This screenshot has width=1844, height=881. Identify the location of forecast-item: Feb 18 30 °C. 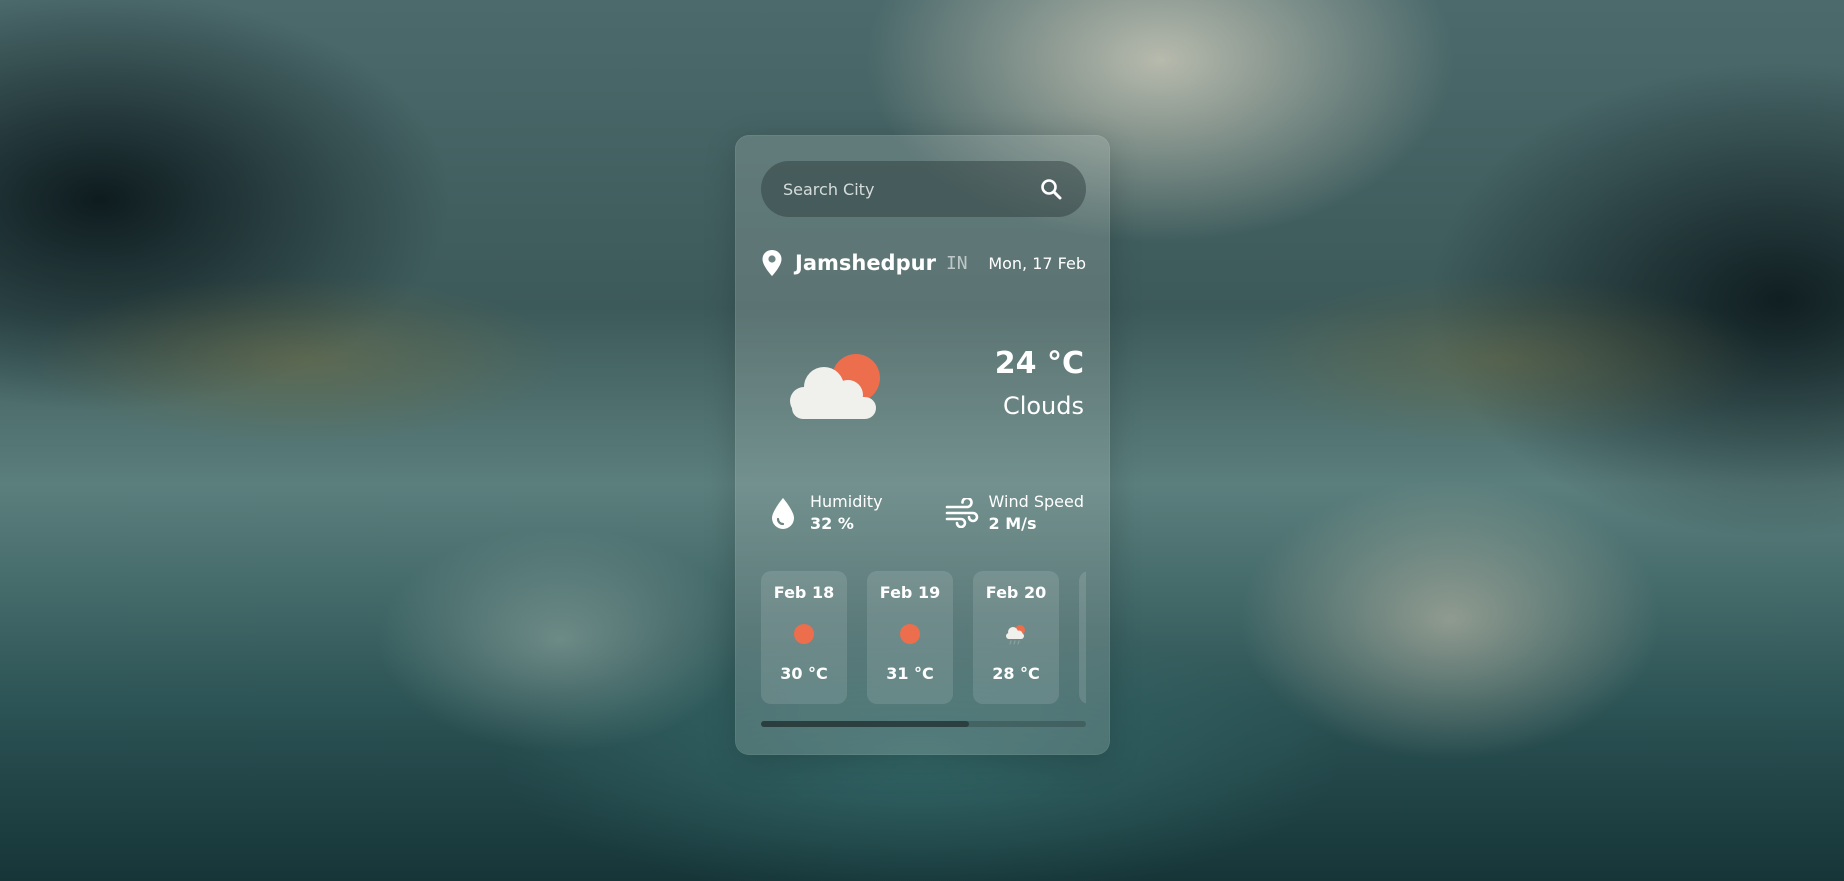
(804, 637).